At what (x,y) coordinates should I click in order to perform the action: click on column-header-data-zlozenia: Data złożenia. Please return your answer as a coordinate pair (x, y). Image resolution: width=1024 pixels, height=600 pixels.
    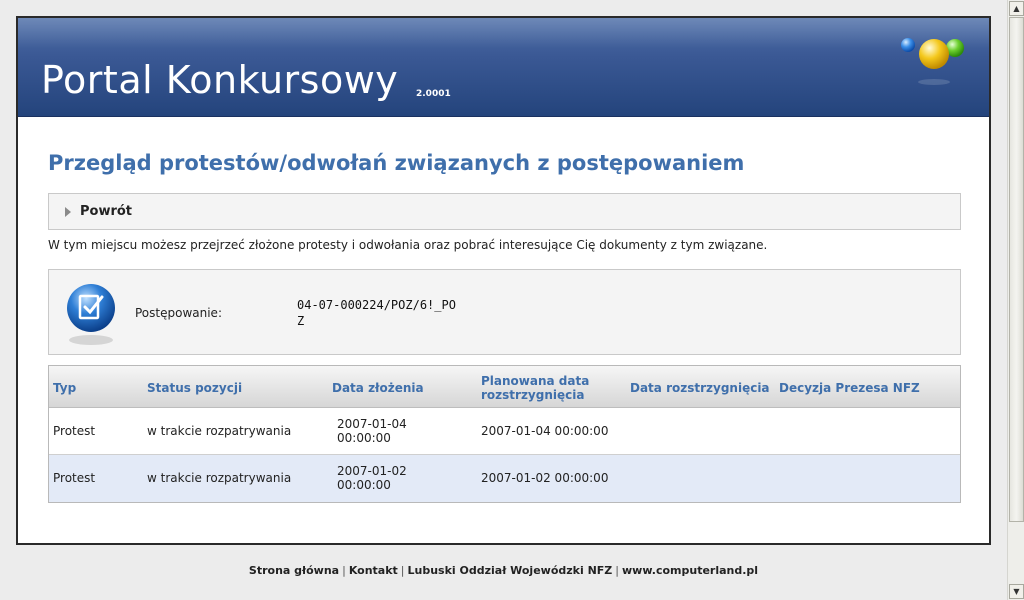
    Looking at the image, I should click on (378, 388).